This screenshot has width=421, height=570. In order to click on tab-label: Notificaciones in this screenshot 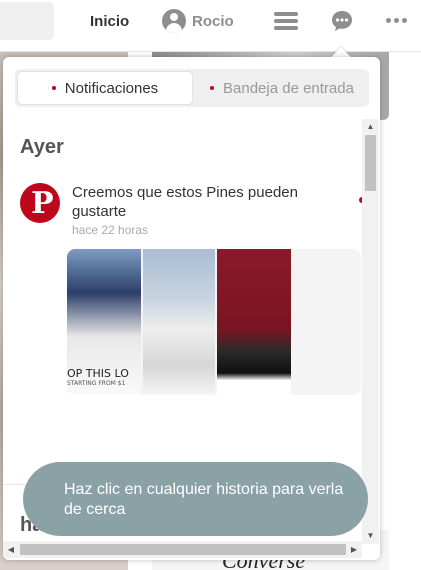, I will do `click(111, 88)`.